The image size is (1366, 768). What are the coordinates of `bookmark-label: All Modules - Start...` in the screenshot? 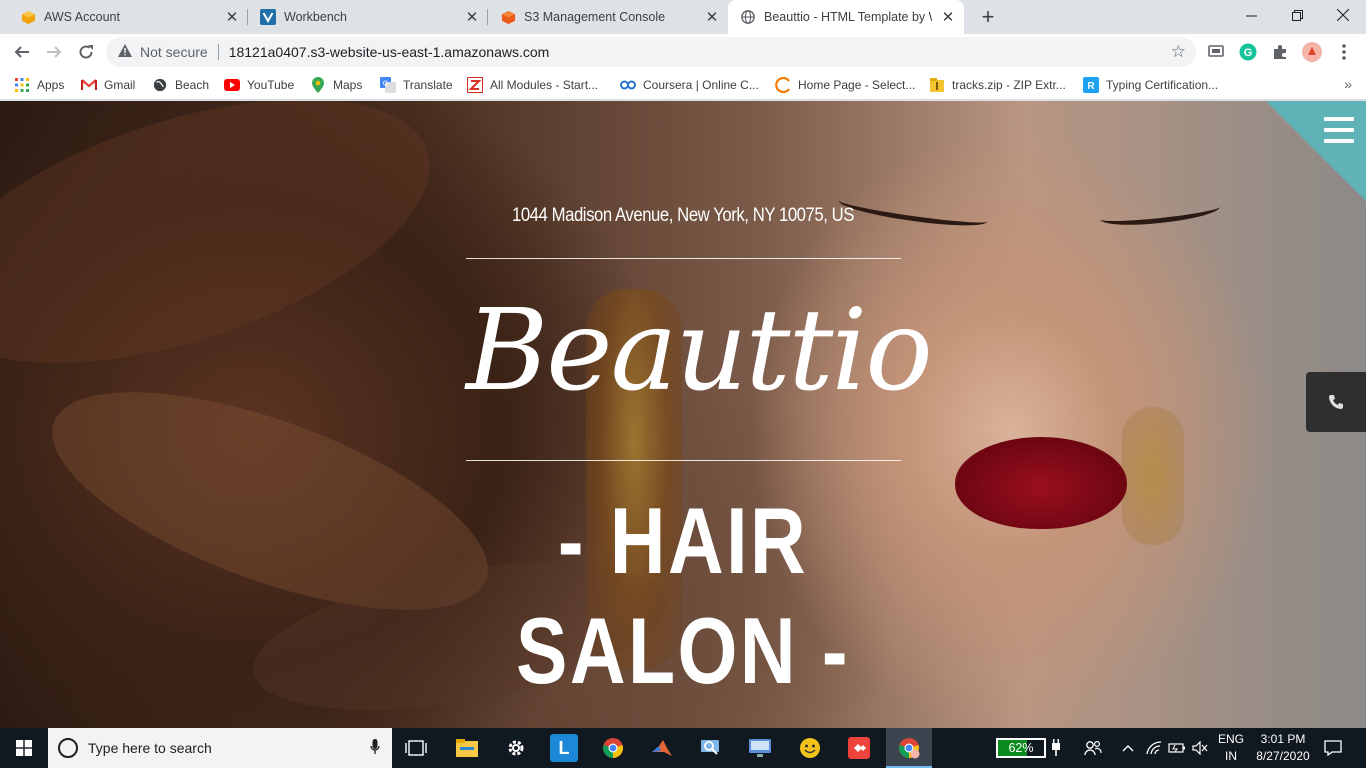 It's located at (544, 85).